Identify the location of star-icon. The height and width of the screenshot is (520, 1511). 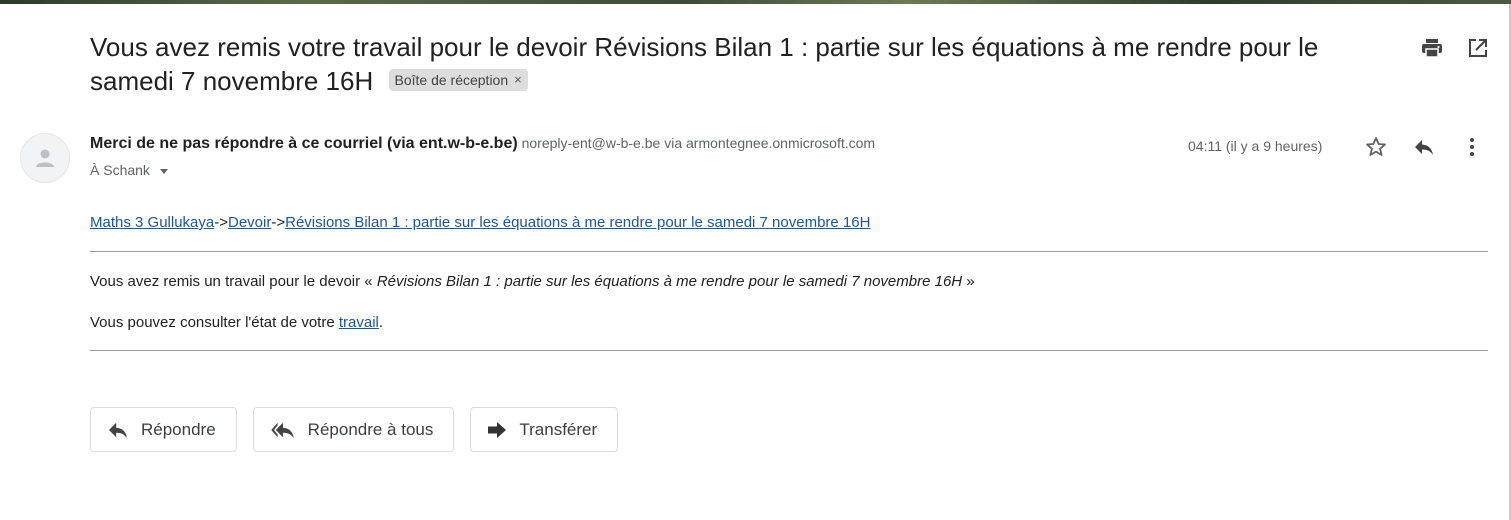
(1376, 147).